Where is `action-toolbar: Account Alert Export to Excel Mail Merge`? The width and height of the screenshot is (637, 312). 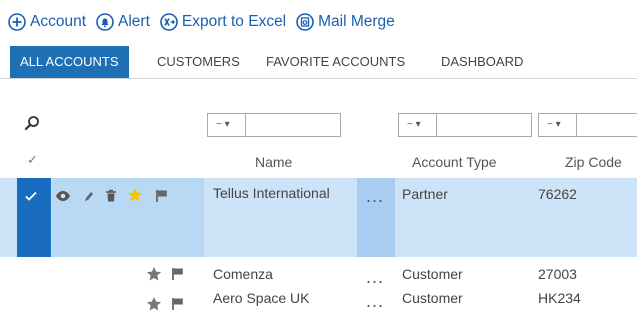
action-toolbar: Account Alert Export to Excel Mail Merge is located at coordinates (206, 22).